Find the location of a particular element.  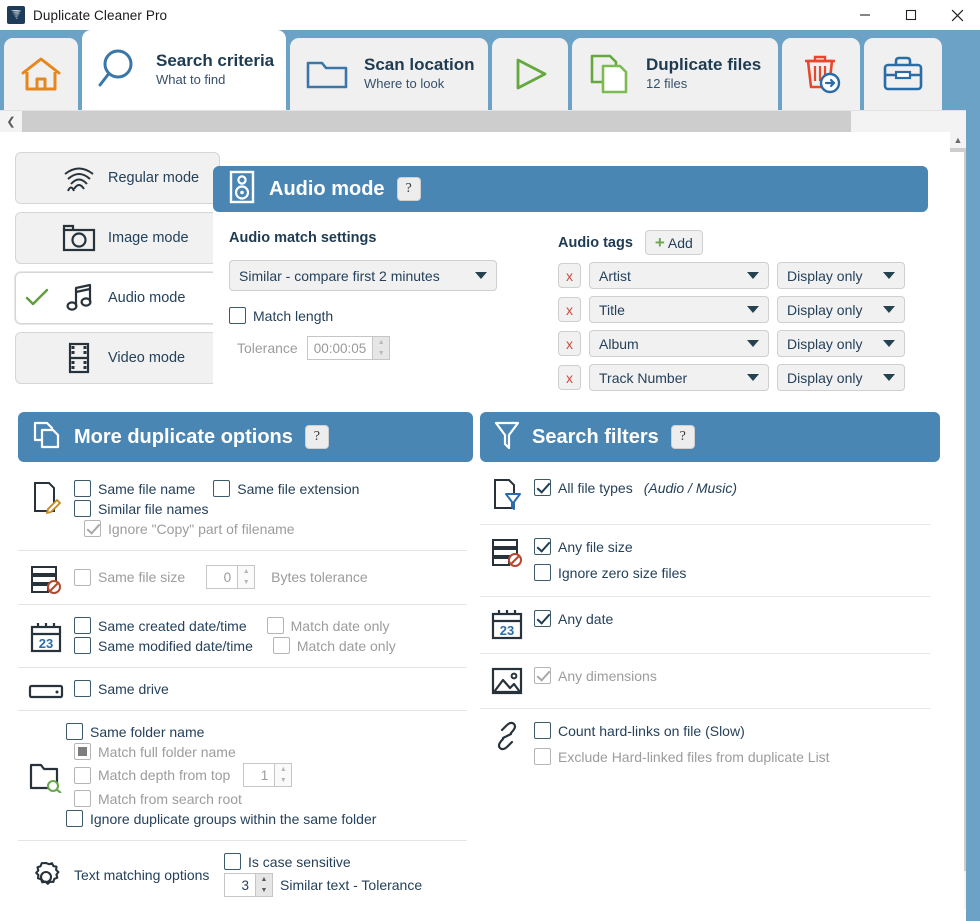

match-date-only-modified-checkbox is located at coordinates (281, 645).